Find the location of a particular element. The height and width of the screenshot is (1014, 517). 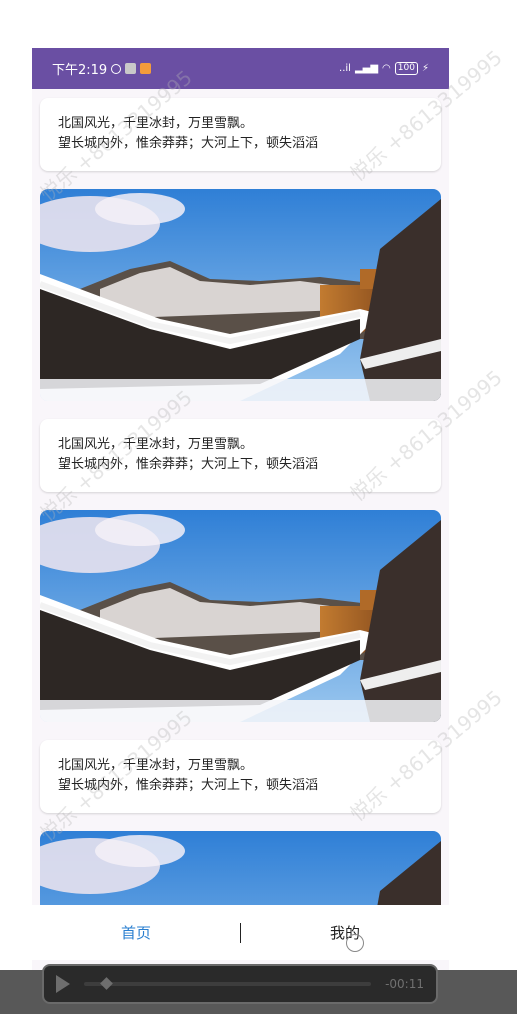

network-speed-icon: ..il is located at coordinates (345, 68).